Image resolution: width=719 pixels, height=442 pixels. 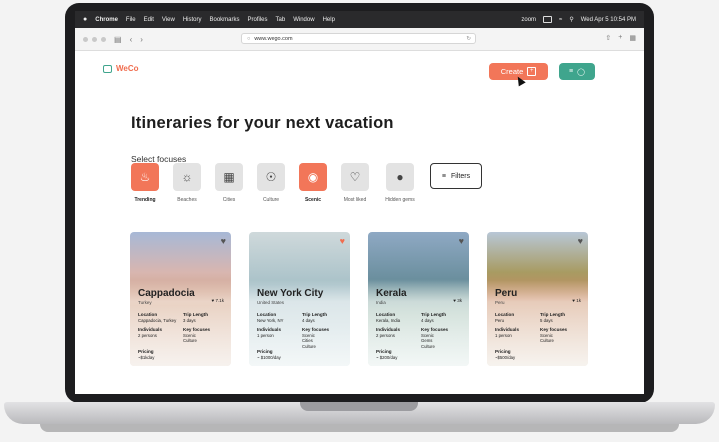 What do you see at coordinates (581, 72) in the screenshot?
I see `user-icon: ◯` at bounding box center [581, 72].